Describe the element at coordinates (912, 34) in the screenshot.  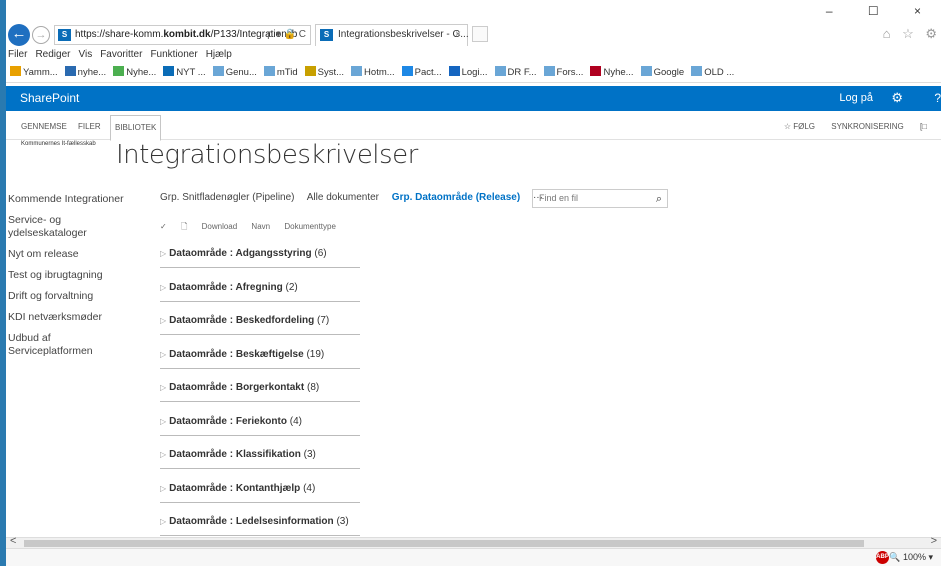
I see `browser-toolbar-icons: ⌂ ☆ ⚙` at that location.